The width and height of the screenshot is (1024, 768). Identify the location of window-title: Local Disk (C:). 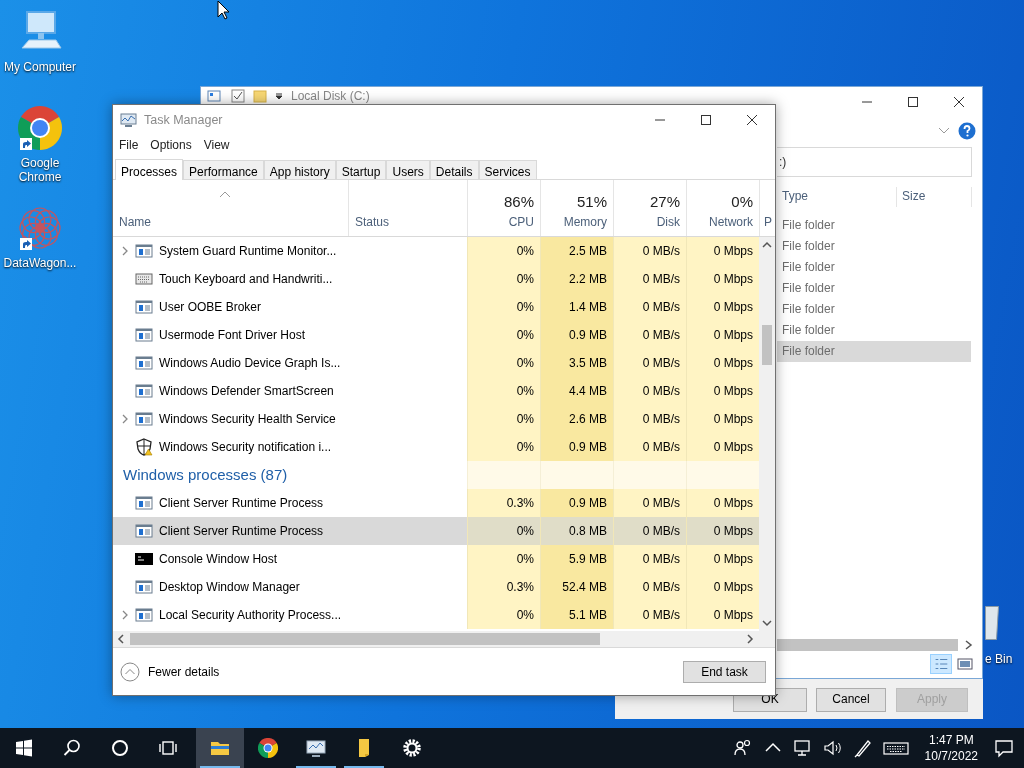
(330, 96).